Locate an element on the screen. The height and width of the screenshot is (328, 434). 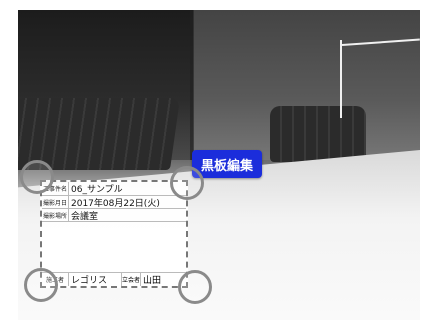
stand-pole is located at coordinates (341, 79).